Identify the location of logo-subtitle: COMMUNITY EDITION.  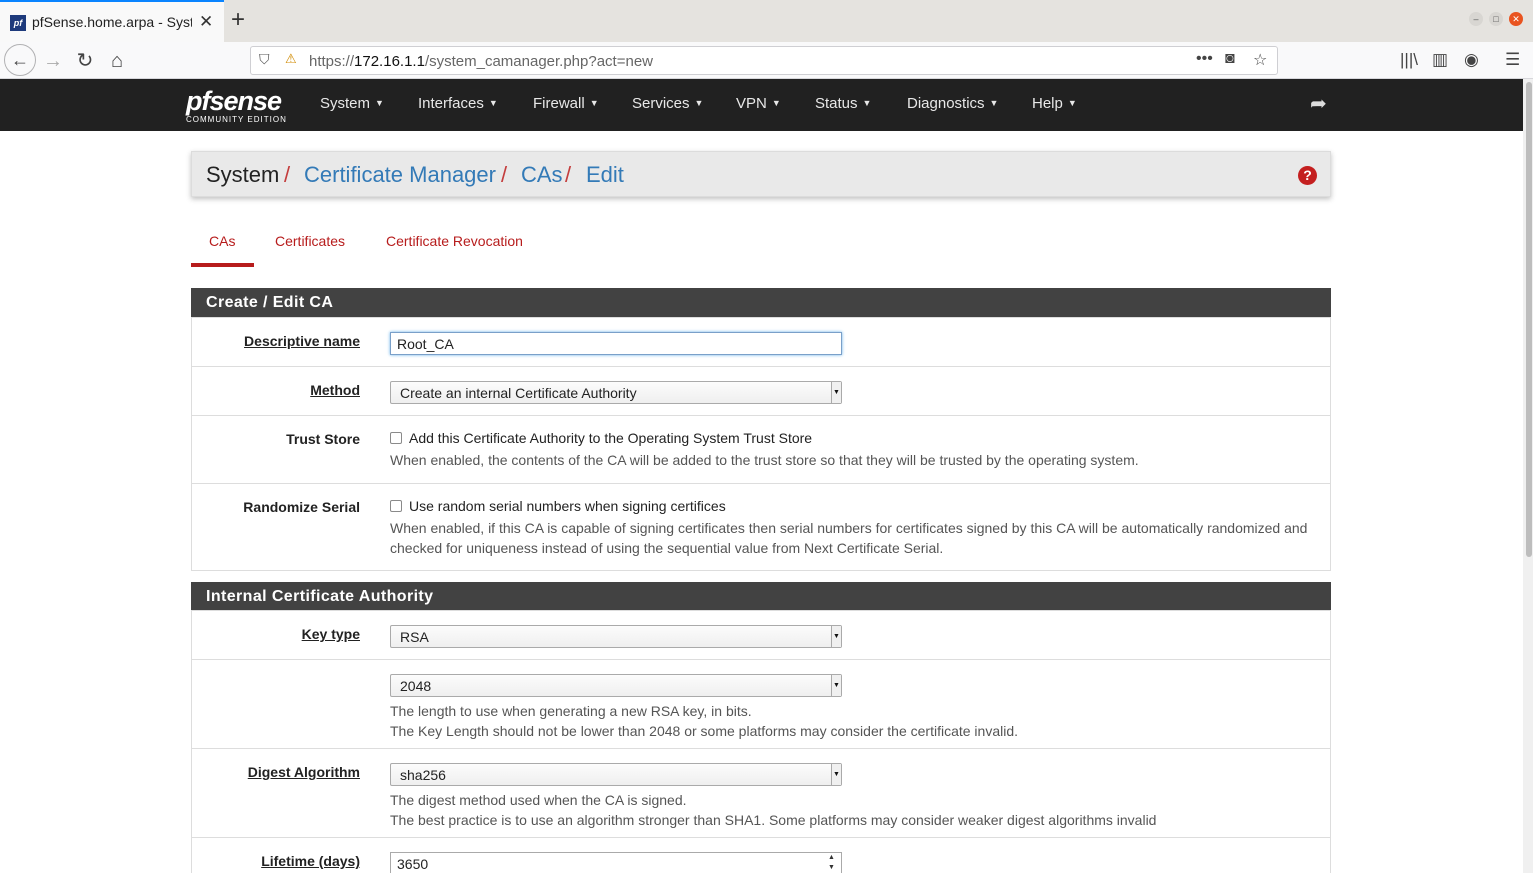
(236, 119).